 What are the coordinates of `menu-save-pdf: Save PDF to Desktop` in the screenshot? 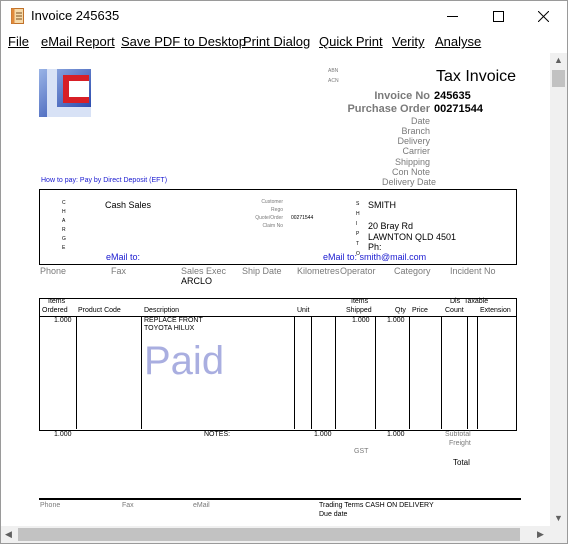 It's located at (183, 41).